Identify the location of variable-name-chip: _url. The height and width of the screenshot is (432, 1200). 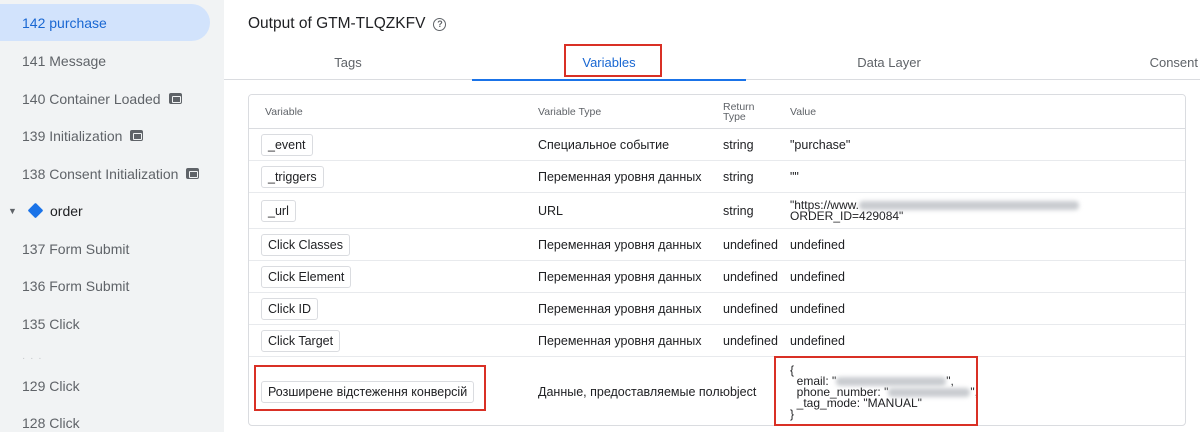
(278, 210).